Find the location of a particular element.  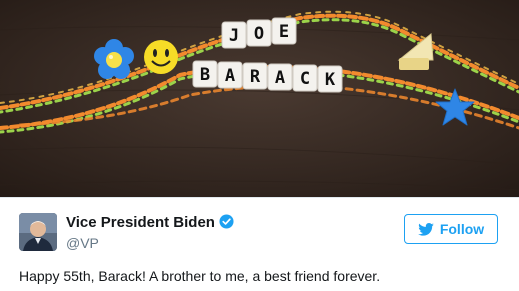

author-handle: @VP is located at coordinates (82, 243).